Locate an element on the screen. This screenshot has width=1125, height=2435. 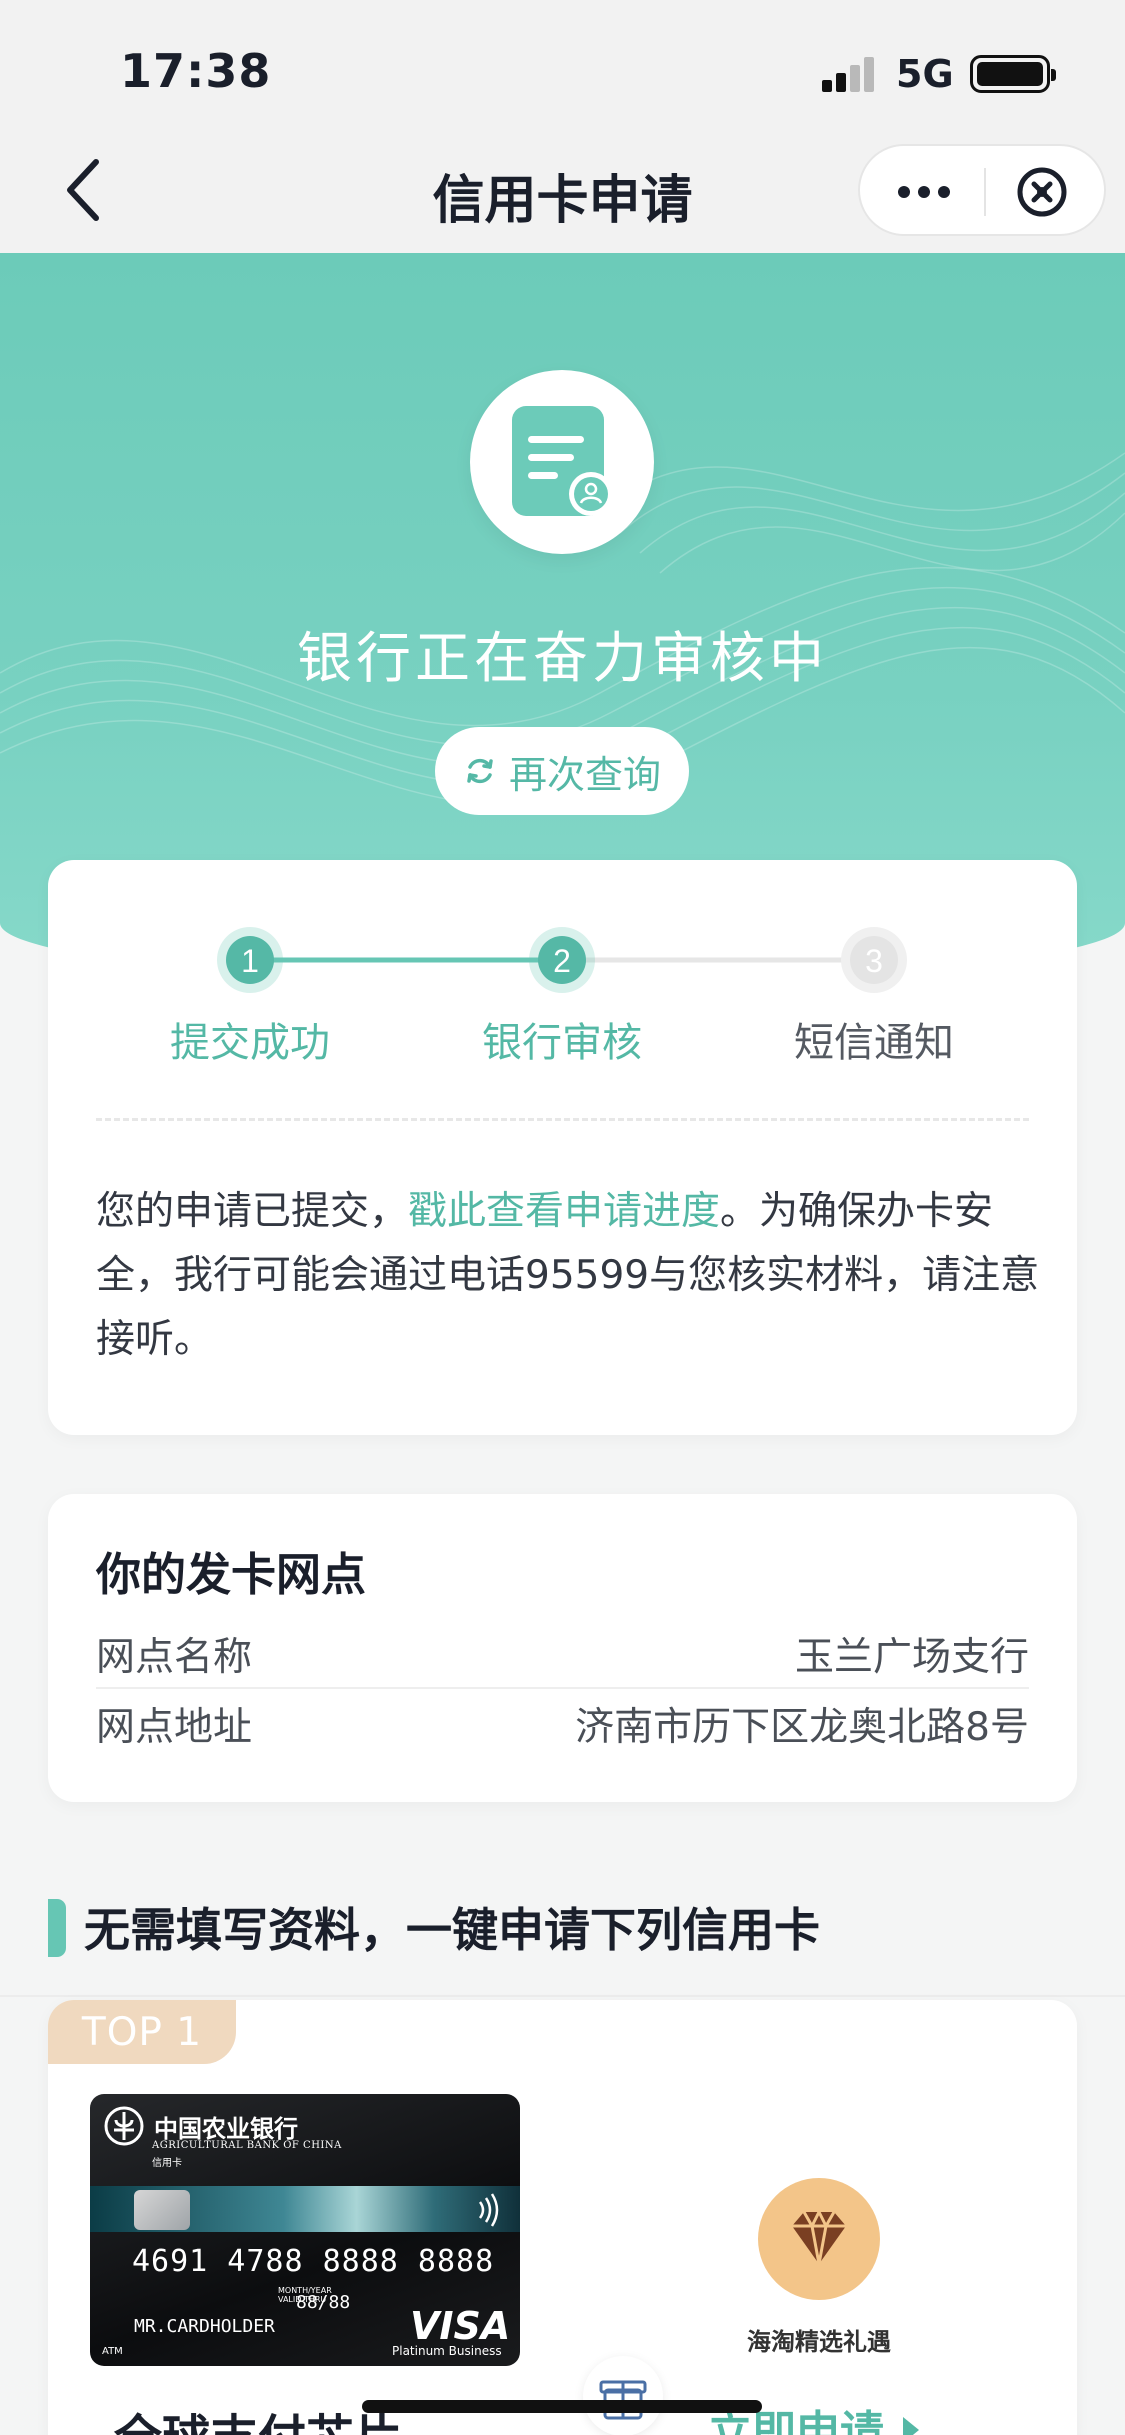
card-number: 4691 4788 8888 8888 is located at coordinates (313, 2261).